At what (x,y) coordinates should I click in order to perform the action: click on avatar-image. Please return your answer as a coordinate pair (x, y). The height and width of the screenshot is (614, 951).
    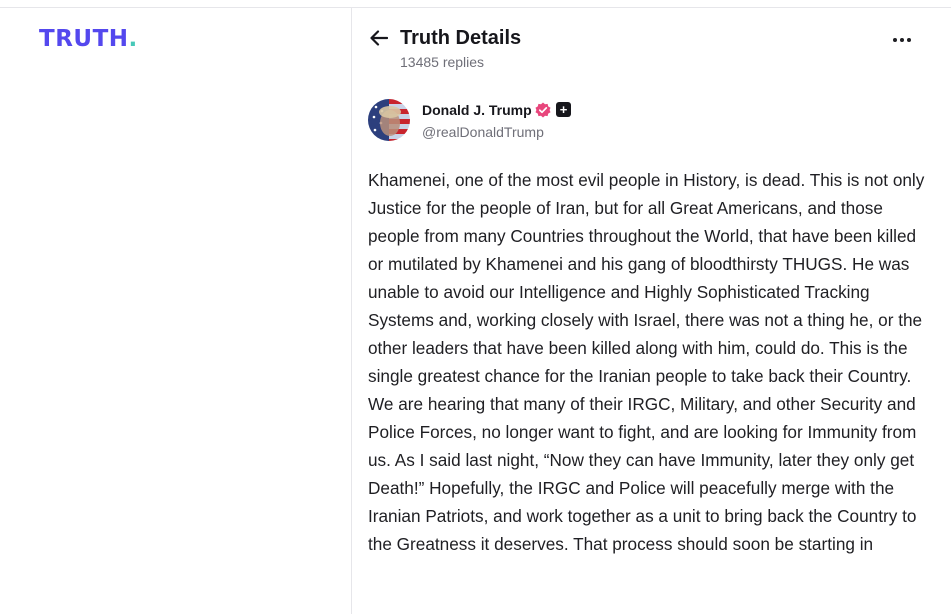
    Looking at the image, I should click on (389, 120).